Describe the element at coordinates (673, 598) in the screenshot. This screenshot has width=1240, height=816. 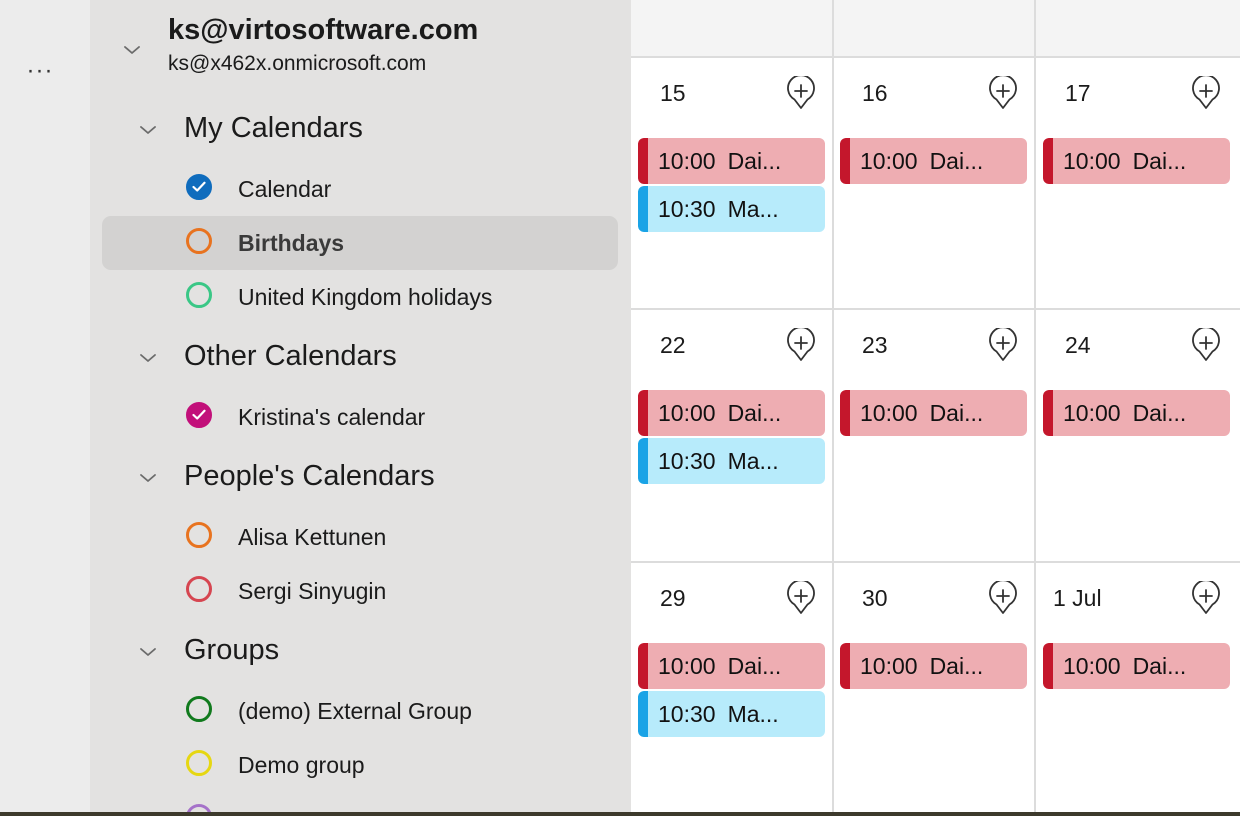
I see `day-number: 29` at that location.